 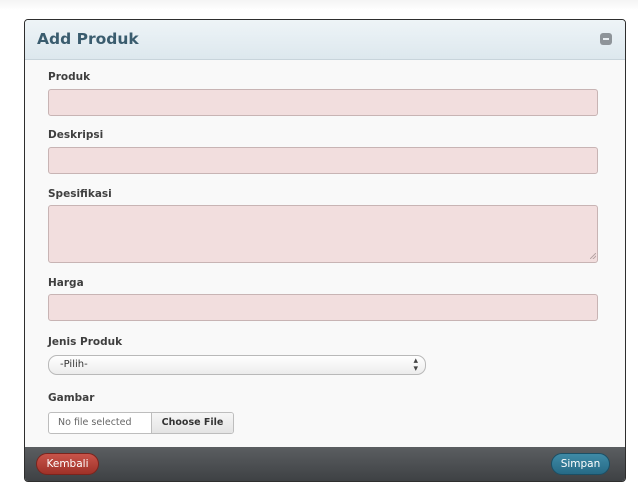 I want to click on choose-file-button: Choose File, so click(x=192, y=423).